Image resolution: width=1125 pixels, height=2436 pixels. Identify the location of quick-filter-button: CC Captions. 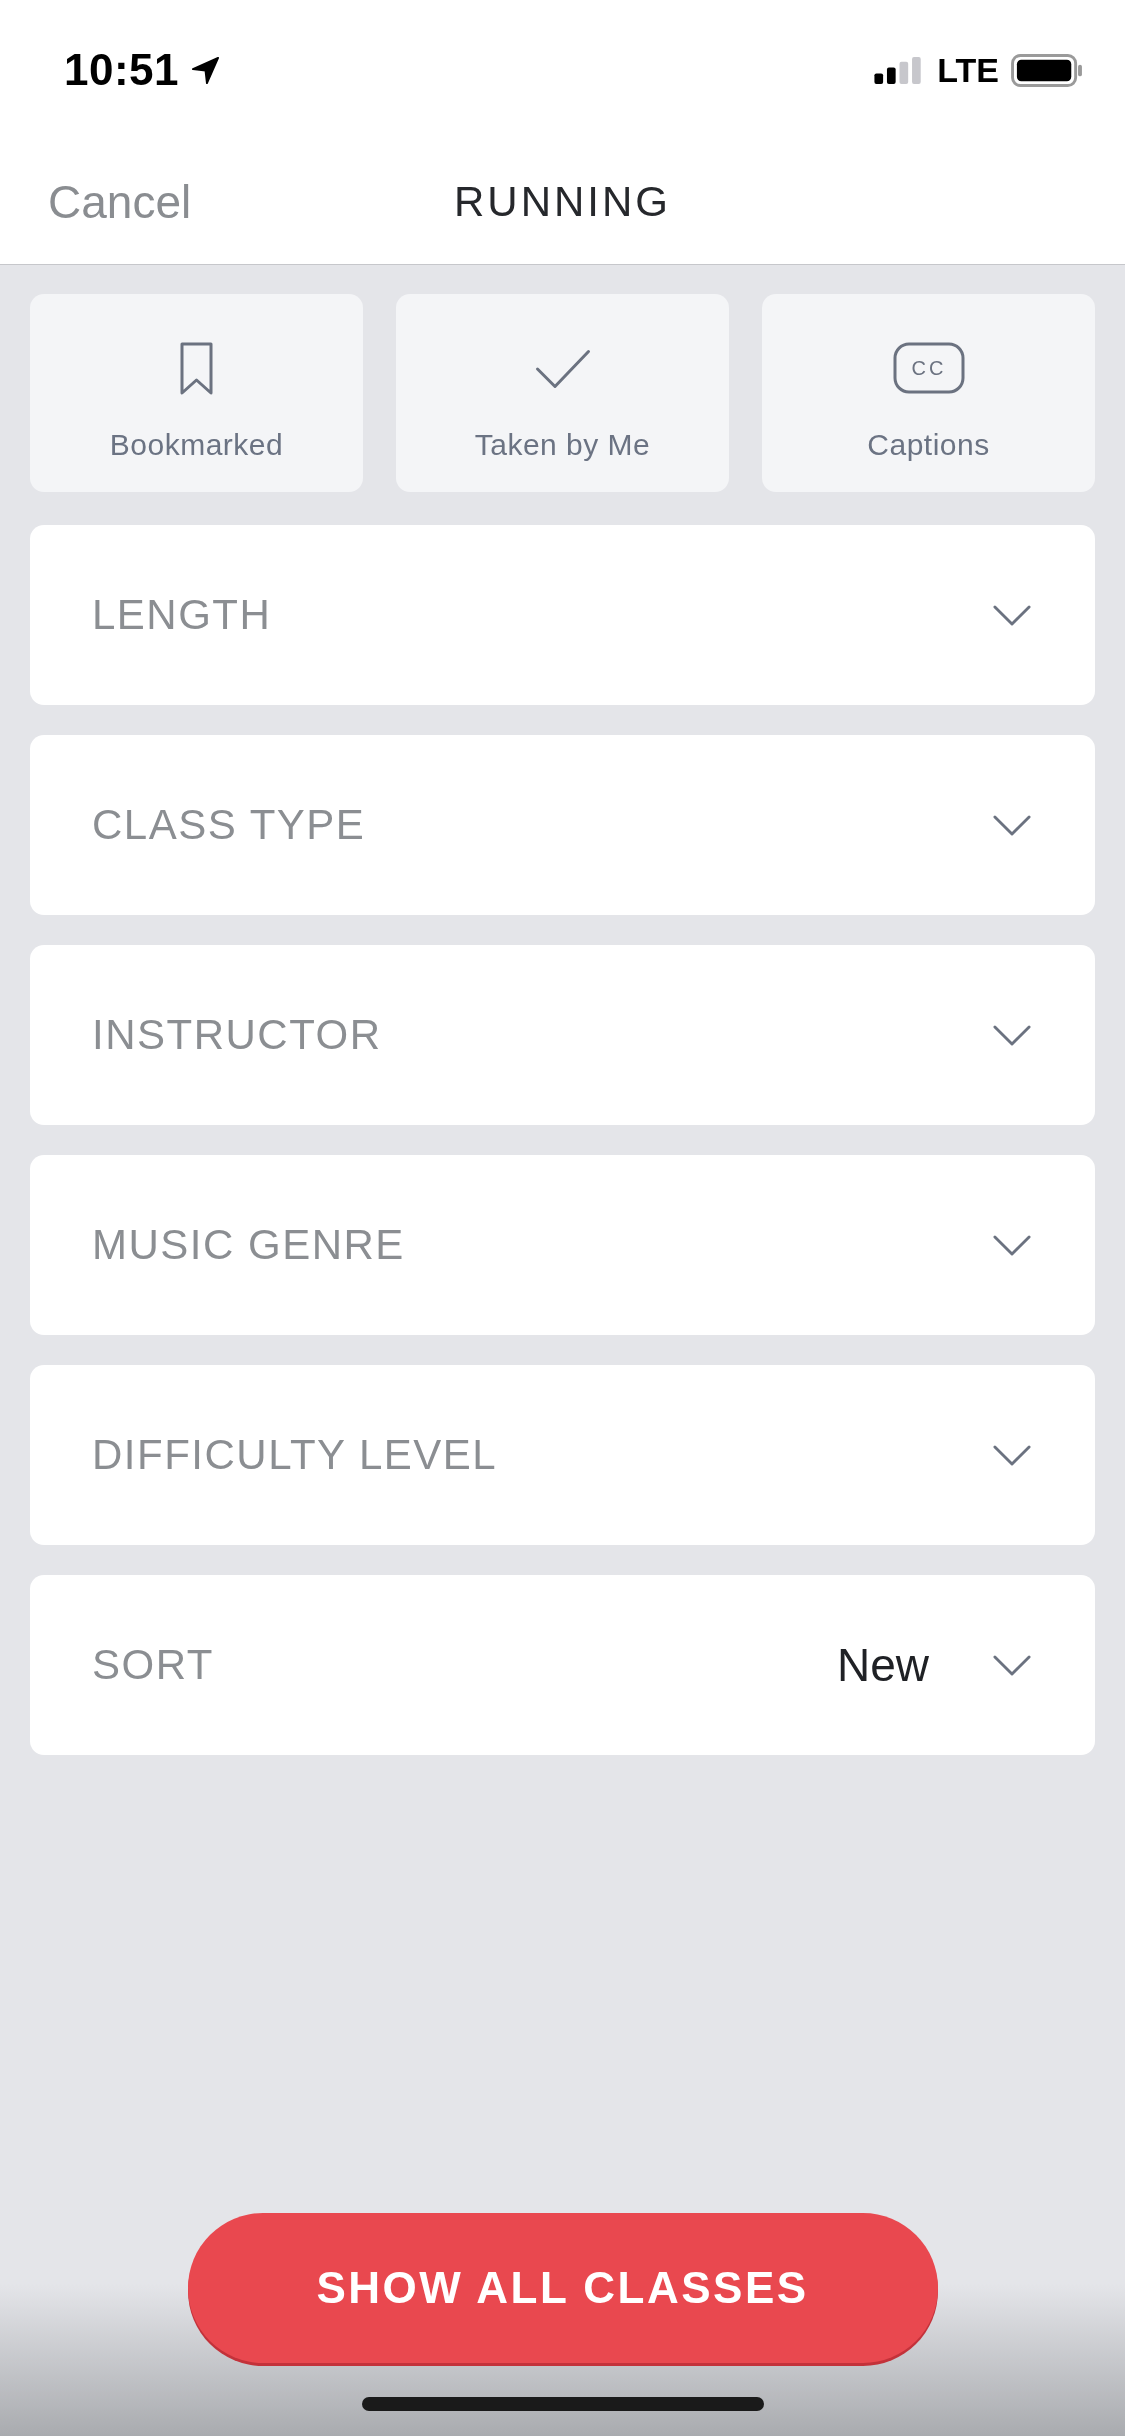
(928, 393).